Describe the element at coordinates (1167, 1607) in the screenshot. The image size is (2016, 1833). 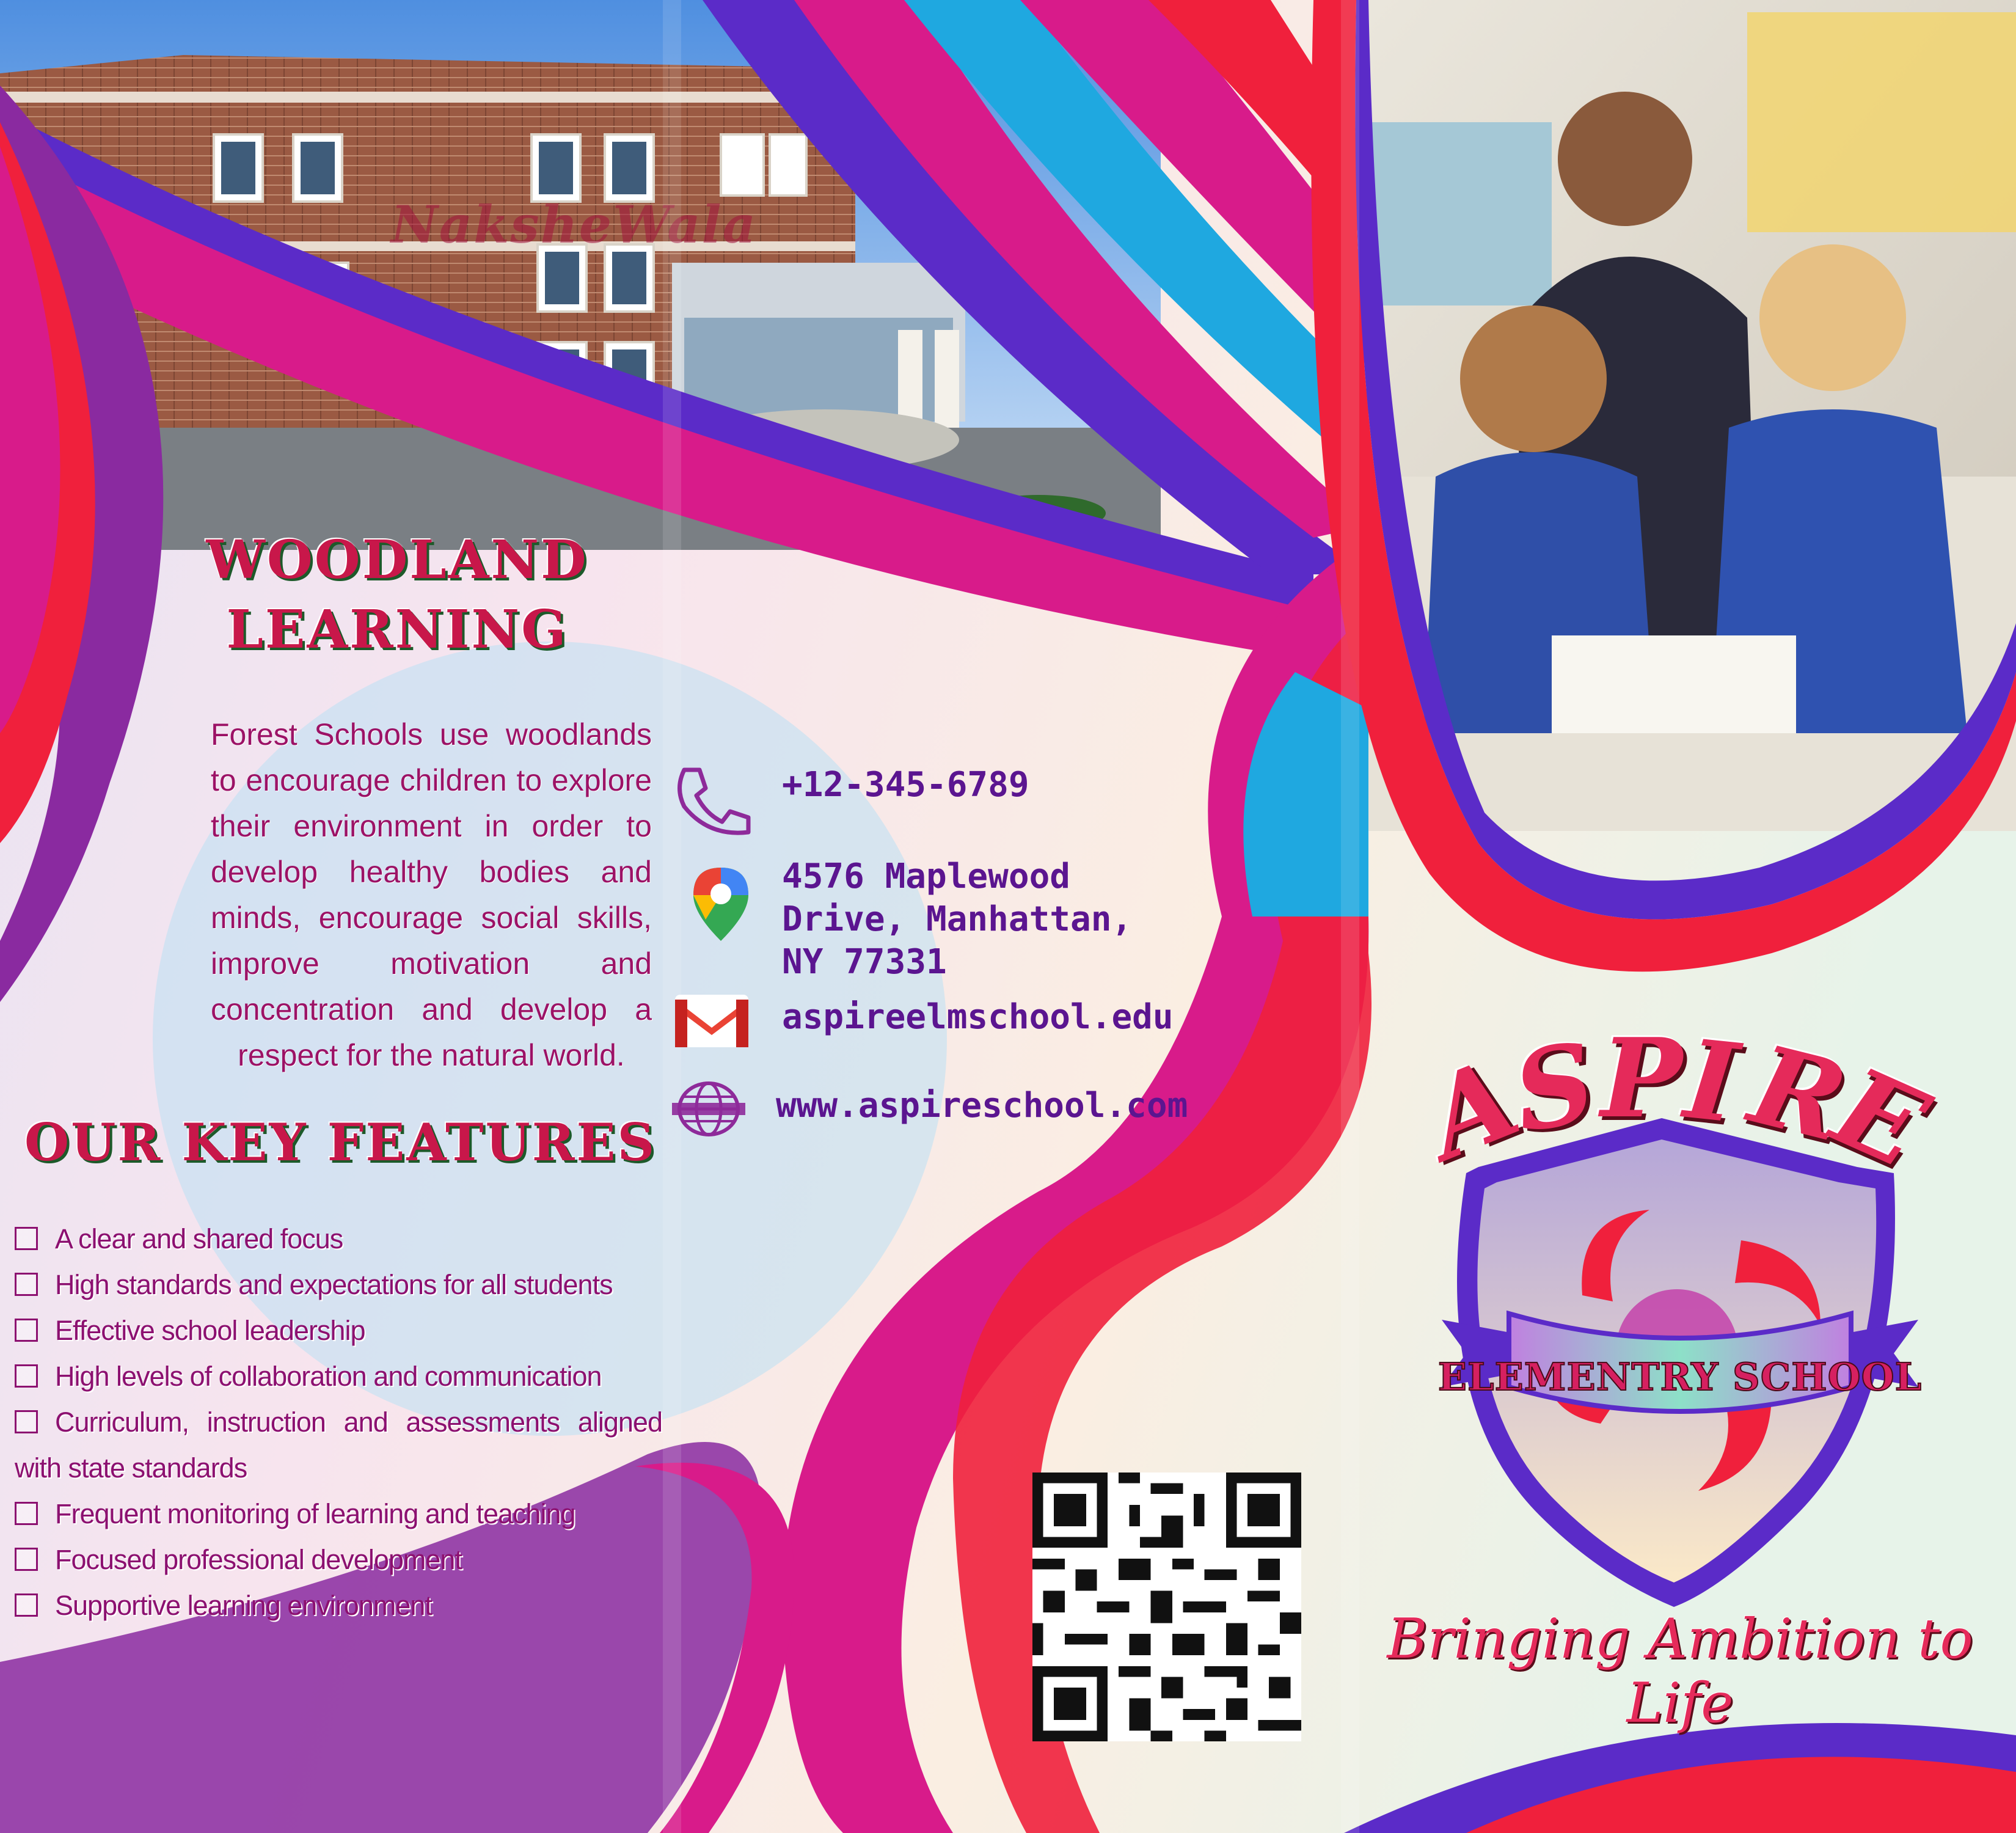
I see `qr-code` at that location.